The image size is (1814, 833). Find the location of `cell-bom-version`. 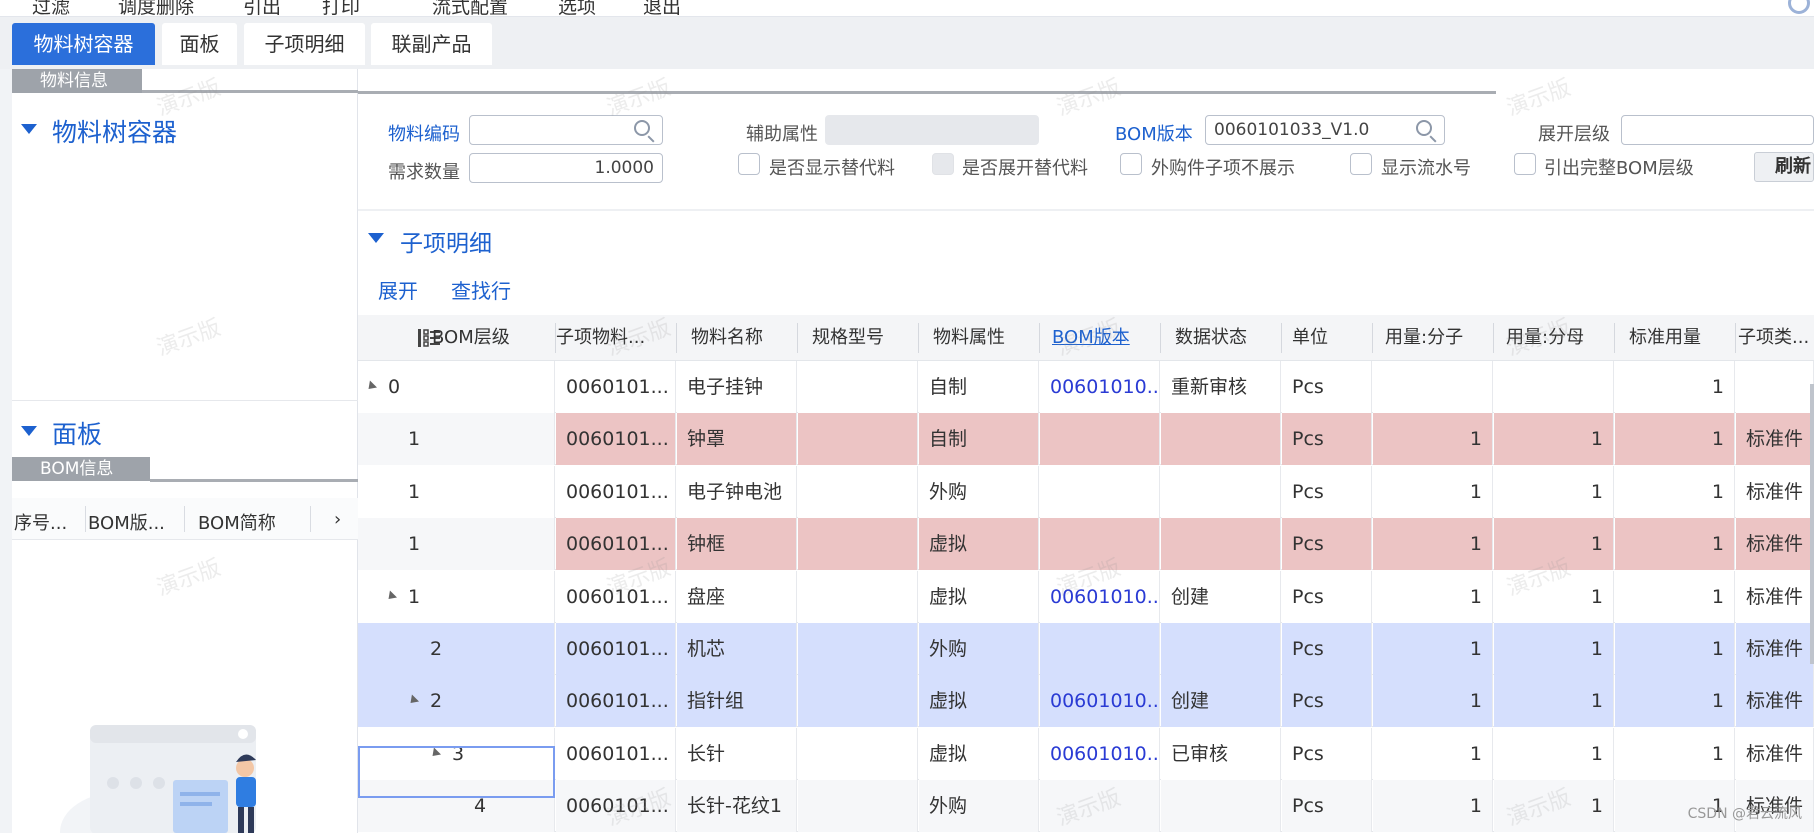

cell-bom-version is located at coordinates (1100, 806).